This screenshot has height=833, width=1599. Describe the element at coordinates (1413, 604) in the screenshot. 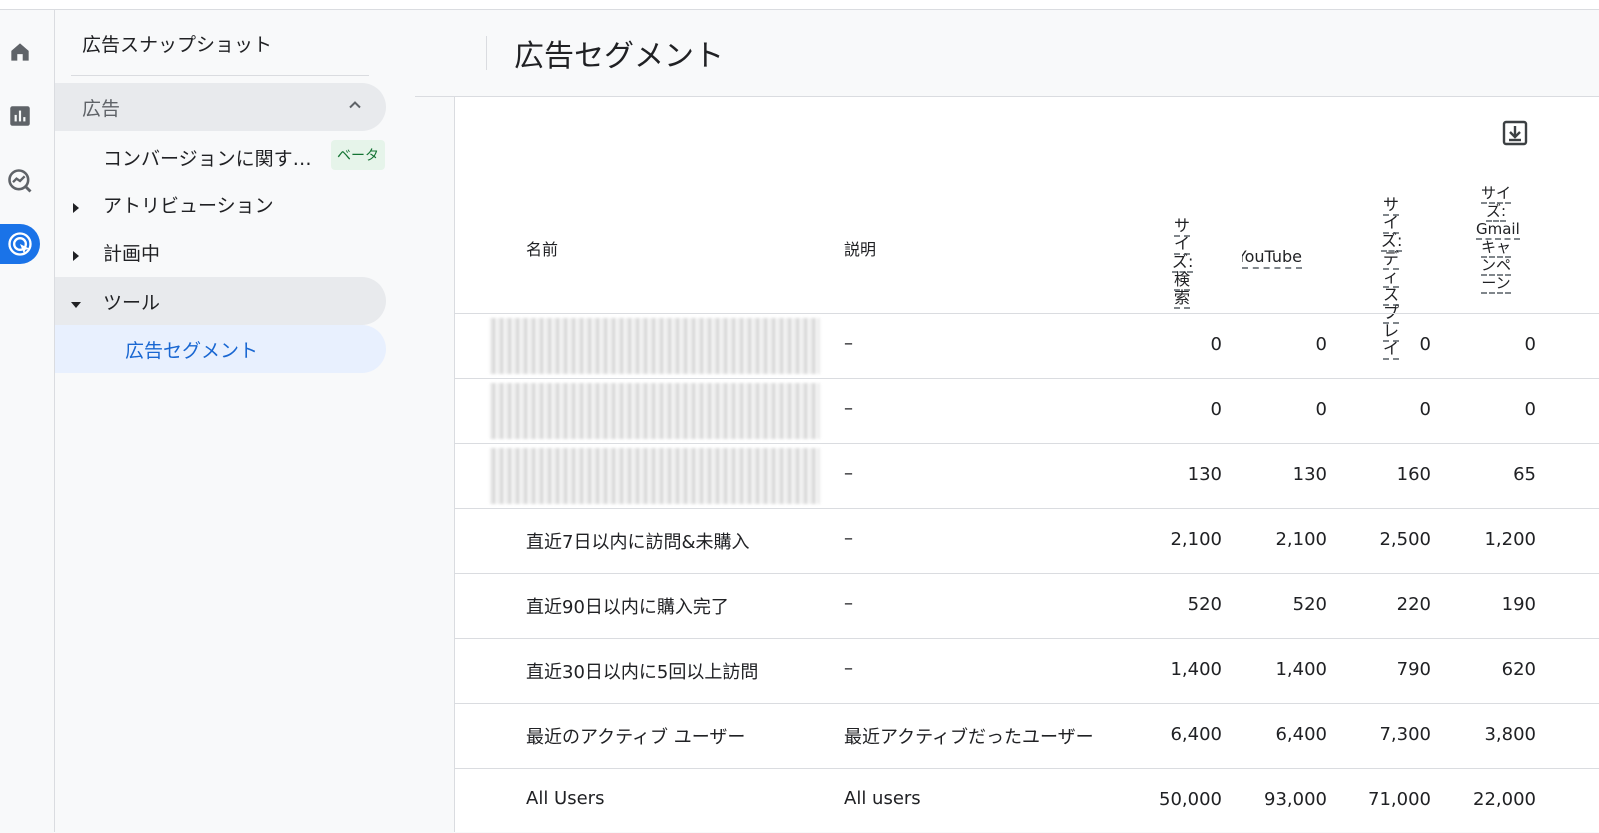

I see `cell-size-display: 220` at that location.